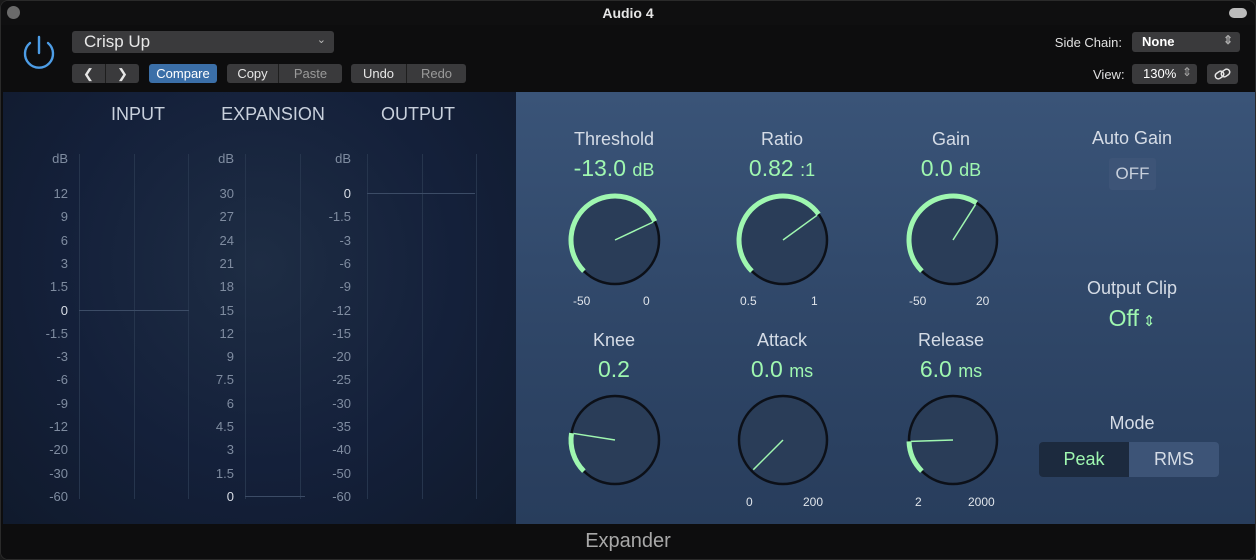  What do you see at coordinates (230, 496) in the screenshot?
I see `expansion-scale-tick: 0` at bounding box center [230, 496].